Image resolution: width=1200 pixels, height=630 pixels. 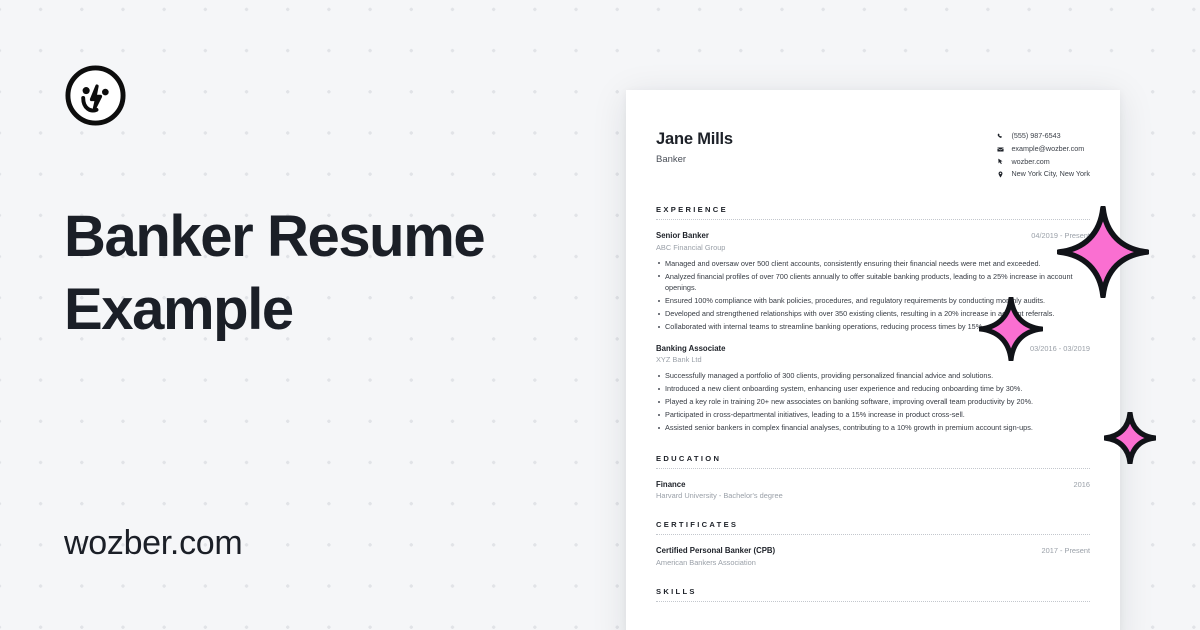 What do you see at coordinates (682, 236) in the screenshot?
I see `entry-title: Senior Banker` at bounding box center [682, 236].